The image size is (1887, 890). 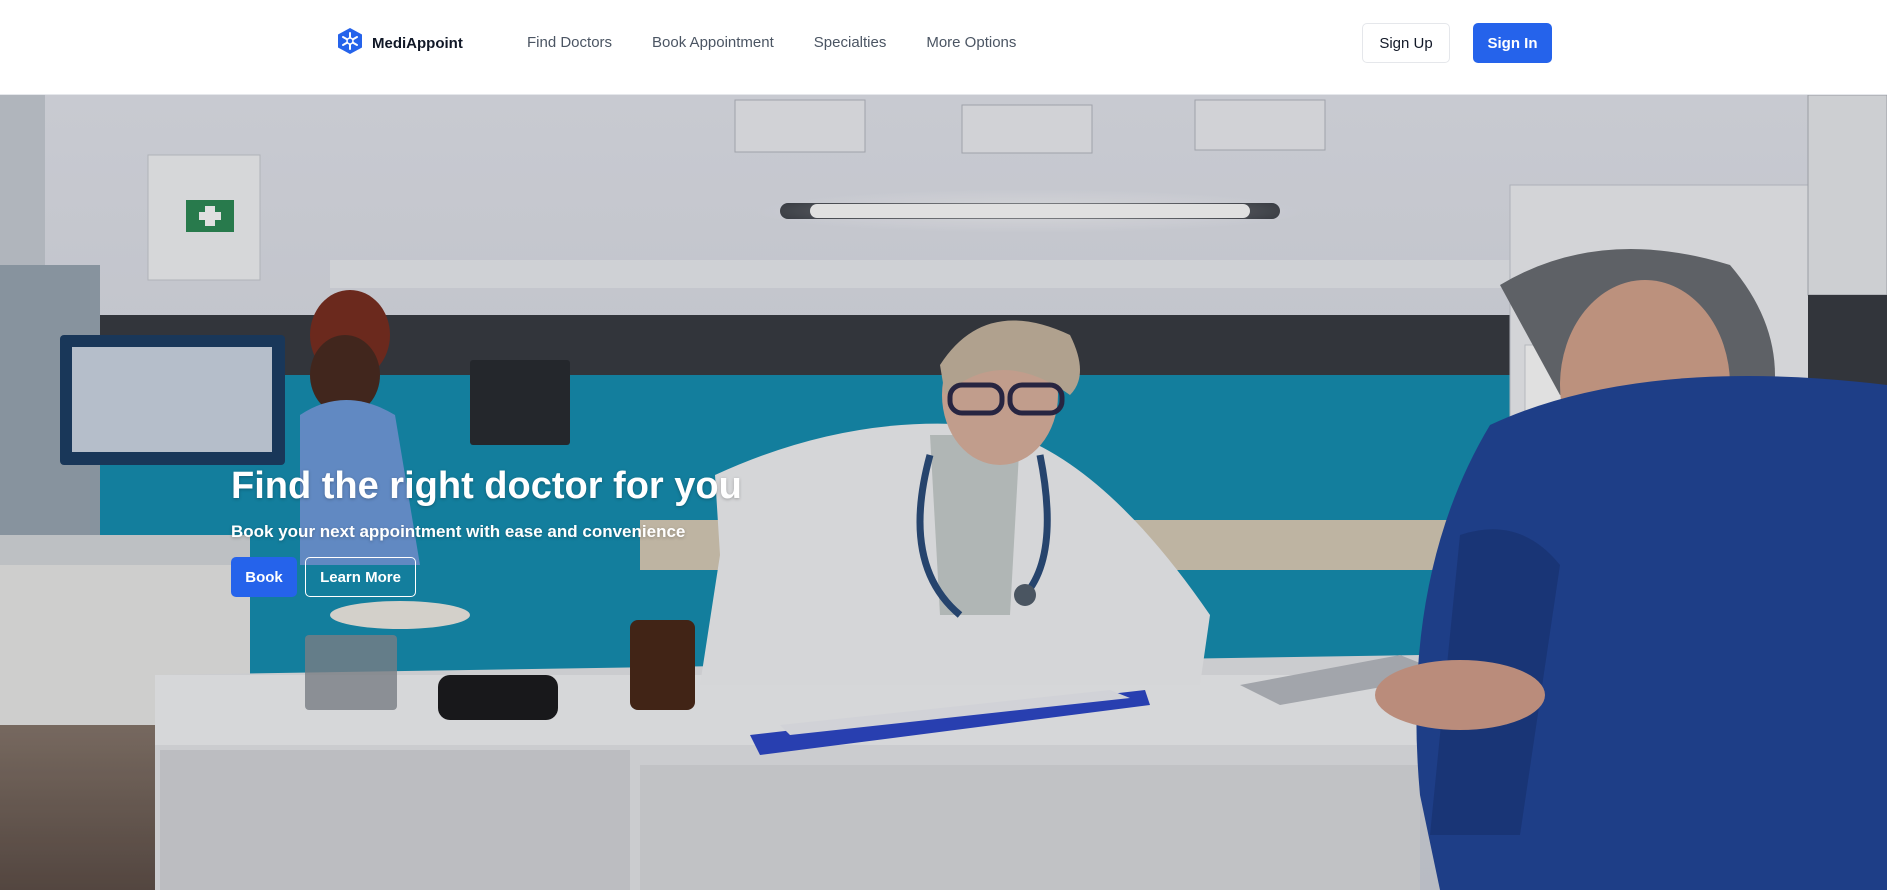 What do you see at coordinates (264, 577) in the screenshot?
I see `book-button: Book` at bounding box center [264, 577].